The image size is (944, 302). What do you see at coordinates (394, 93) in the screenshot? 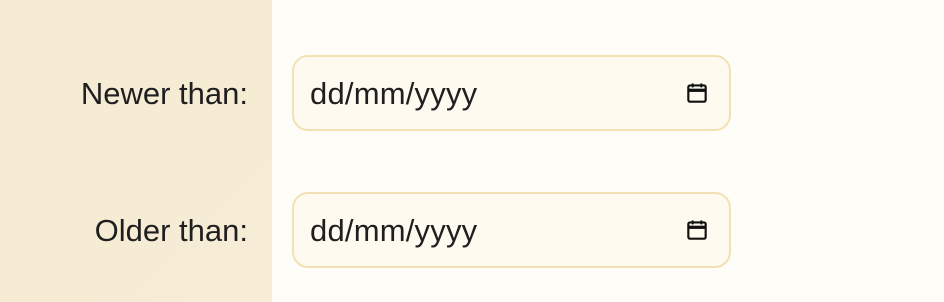
I see `newer-than-date-placeholder: dd/mm/yyyy` at bounding box center [394, 93].